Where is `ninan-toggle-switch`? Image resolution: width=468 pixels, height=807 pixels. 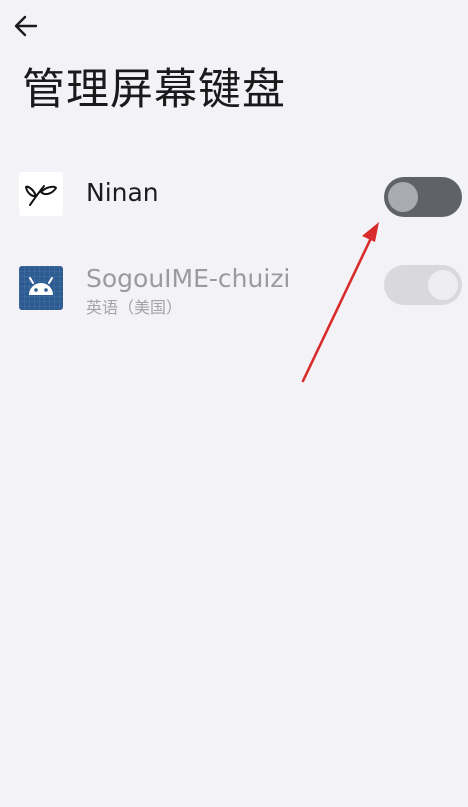
ninan-toggle-switch is located at coordinates (423, 197).